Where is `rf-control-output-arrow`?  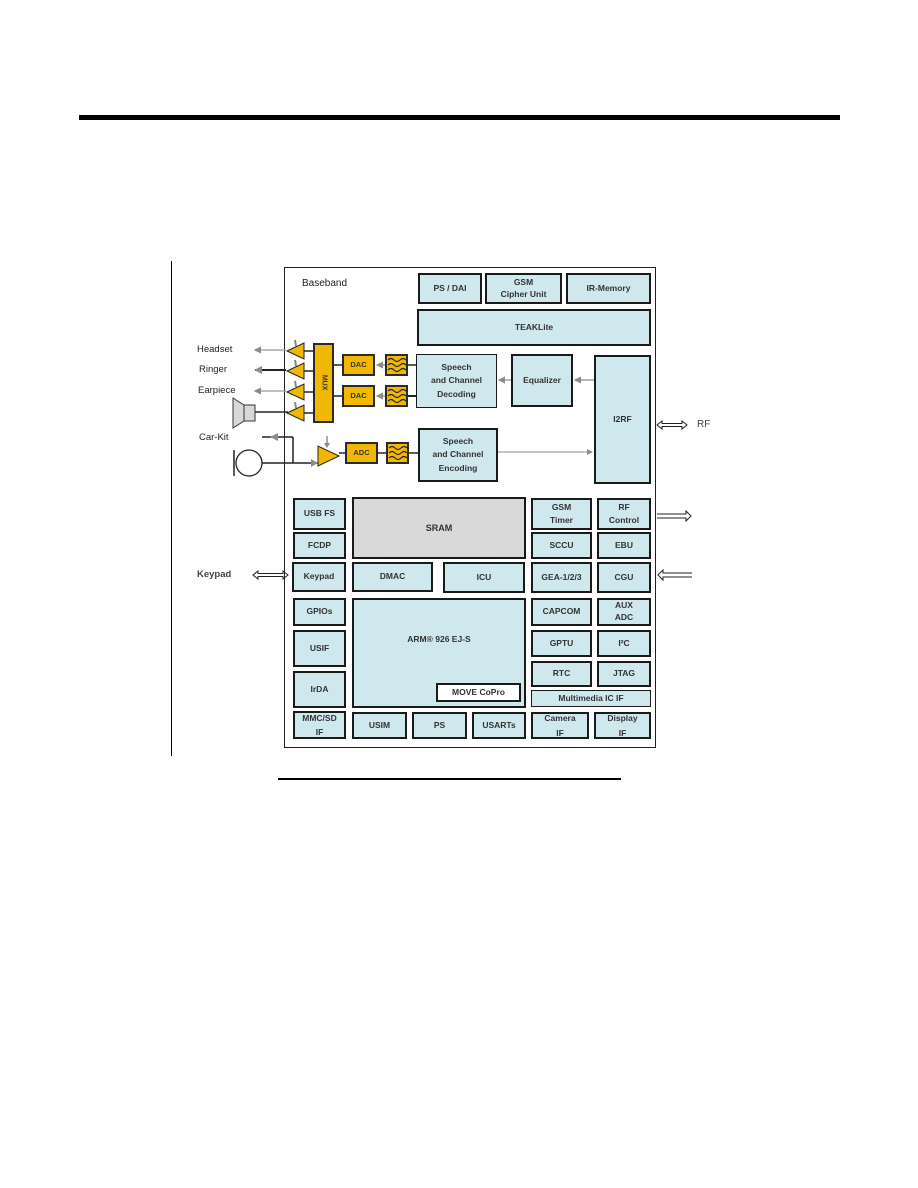
rf-control-output-arrow is located at coordinates (674, 516).